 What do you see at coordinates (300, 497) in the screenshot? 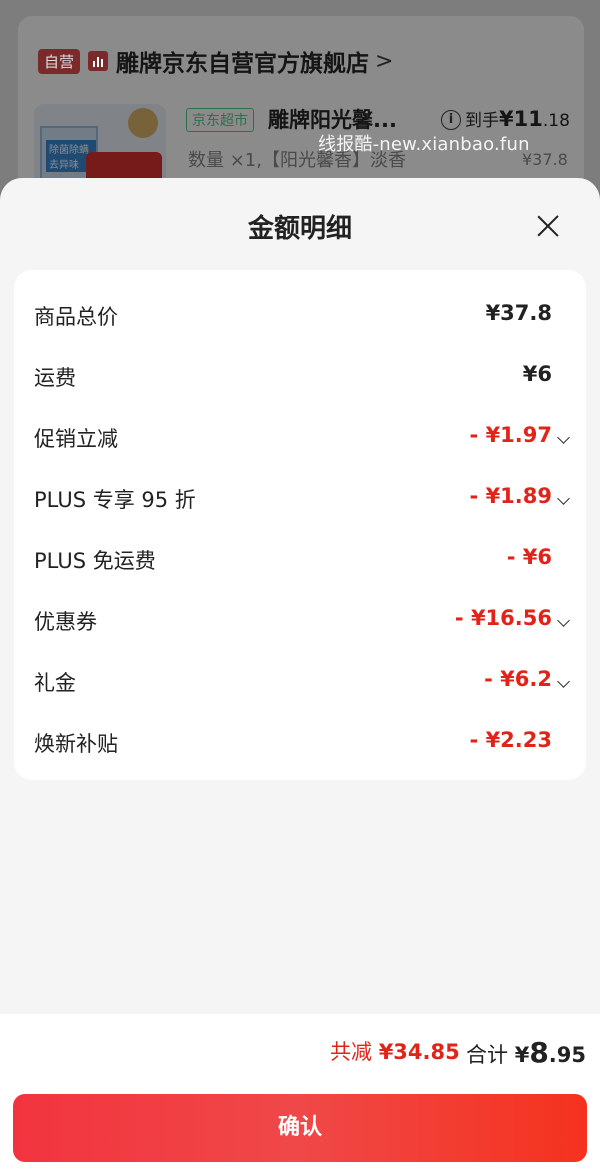
I see `row-plus-discount: PLUS 专享 95 折 - ¥1.89` at bounding box center [300, 497].